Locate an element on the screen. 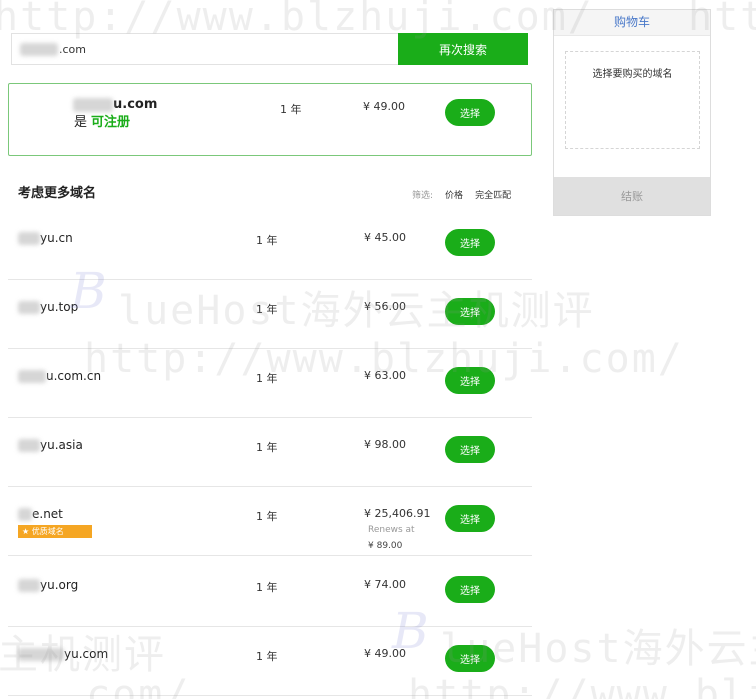 The height and width of the screenshot is (699, 756). domain-name: yu.org is located at coordinates (48, 585).